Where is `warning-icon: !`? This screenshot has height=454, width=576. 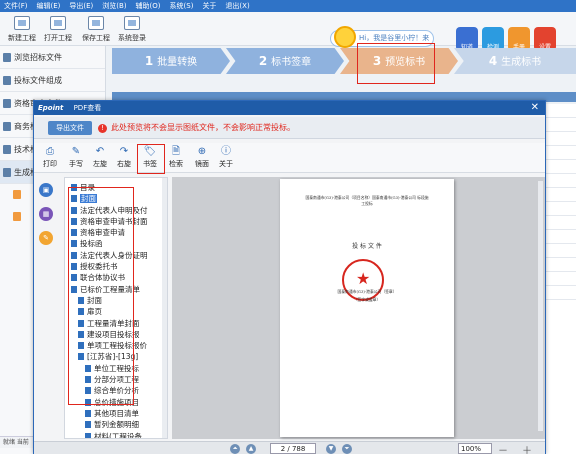
warning-icon: ! is located at coordinates (102, 128).